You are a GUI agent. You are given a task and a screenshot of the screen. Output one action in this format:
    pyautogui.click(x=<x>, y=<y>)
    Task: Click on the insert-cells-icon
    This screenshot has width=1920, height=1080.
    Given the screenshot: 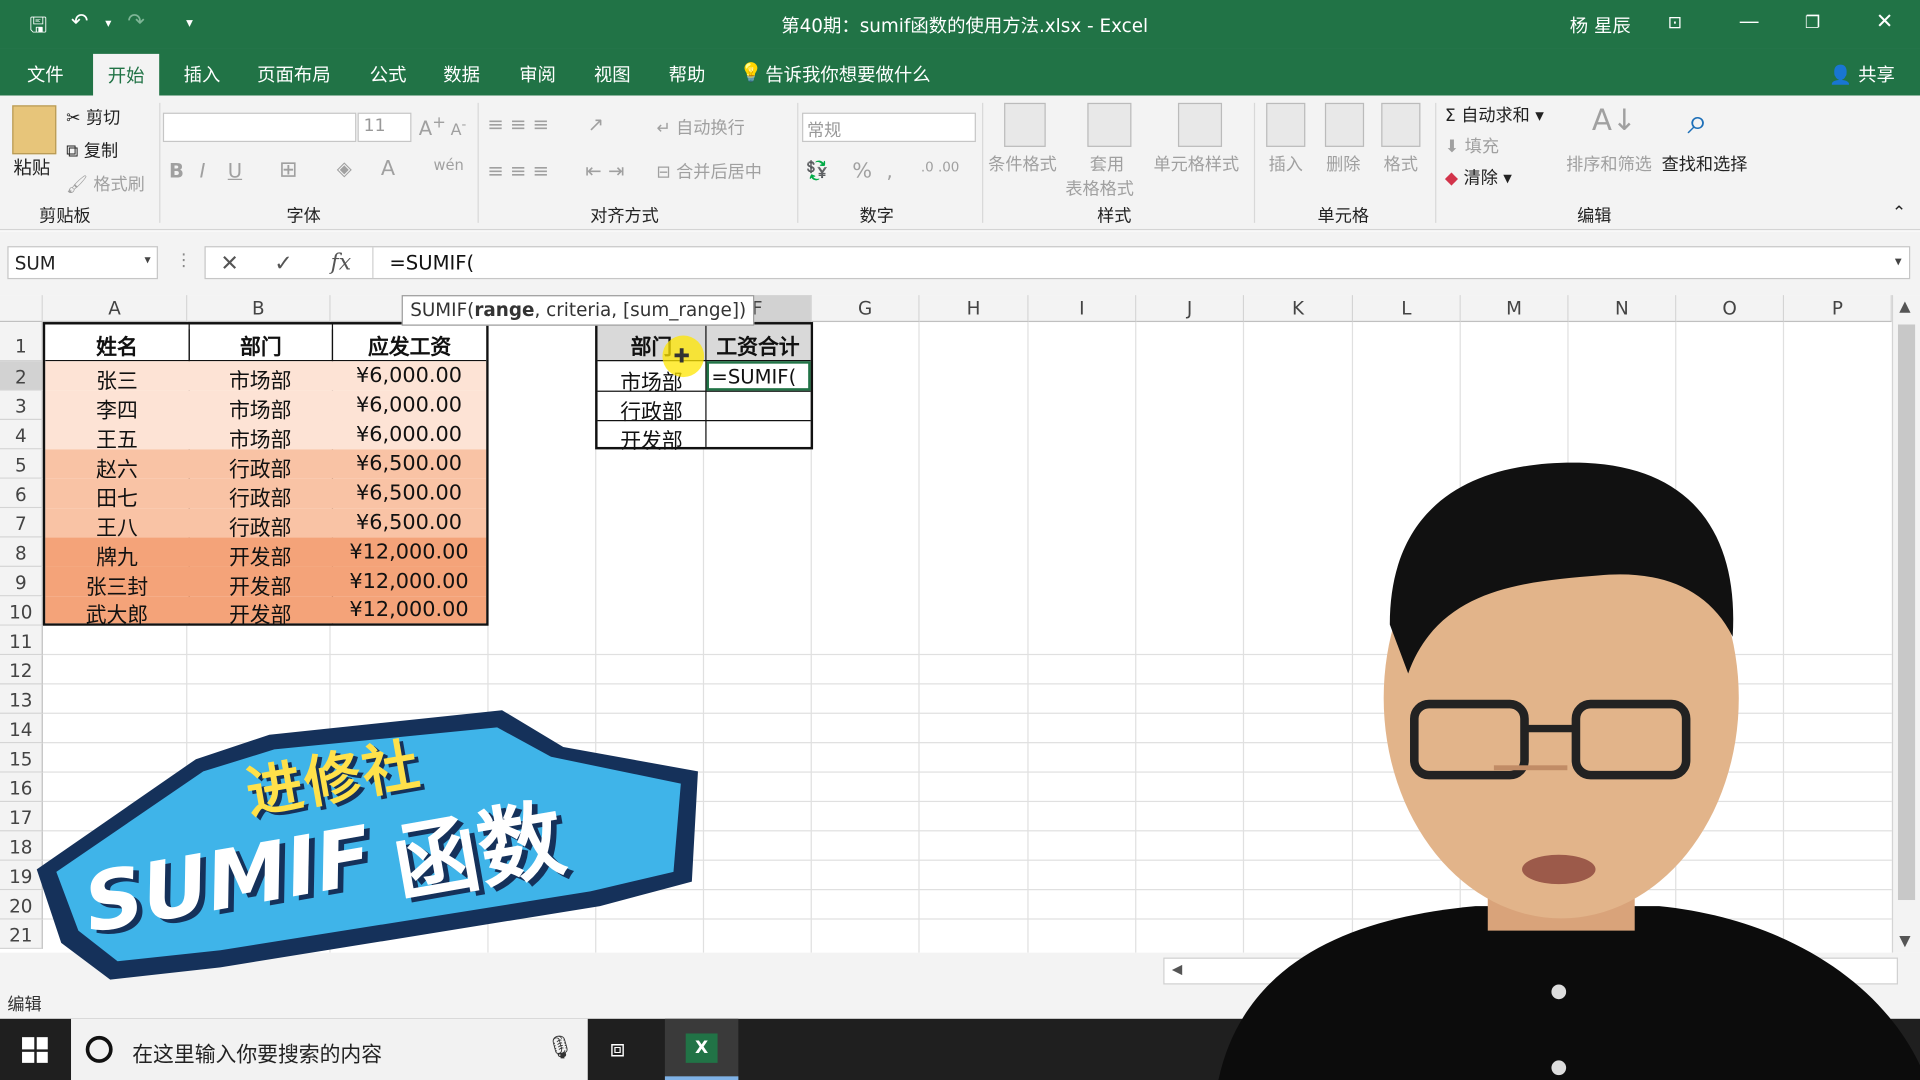 What is the action you would take?
    pyautogui.click(x=1286, y=124)
    